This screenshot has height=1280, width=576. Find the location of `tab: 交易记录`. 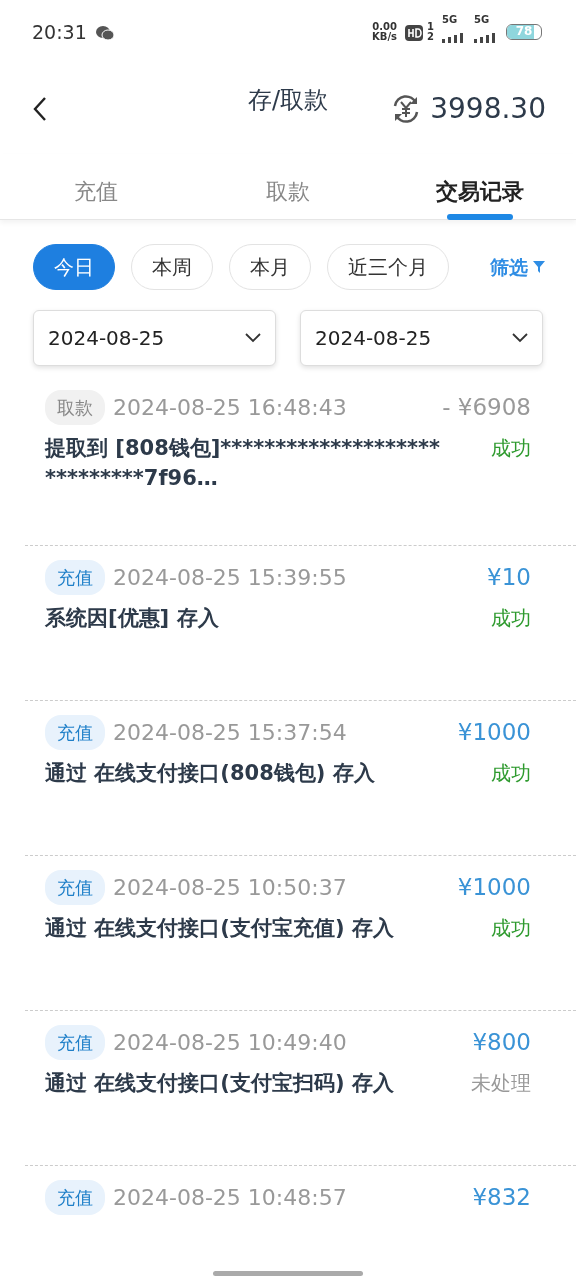

tab: 交易记录 is located at coordinates (480, 186).